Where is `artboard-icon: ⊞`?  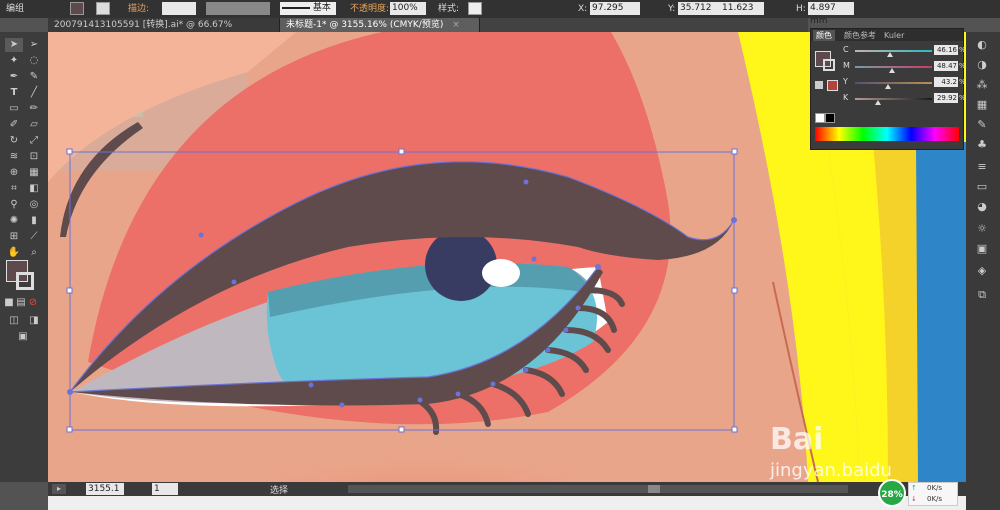
artboard-icon: ⊞ is located at coordinates (14, 237).